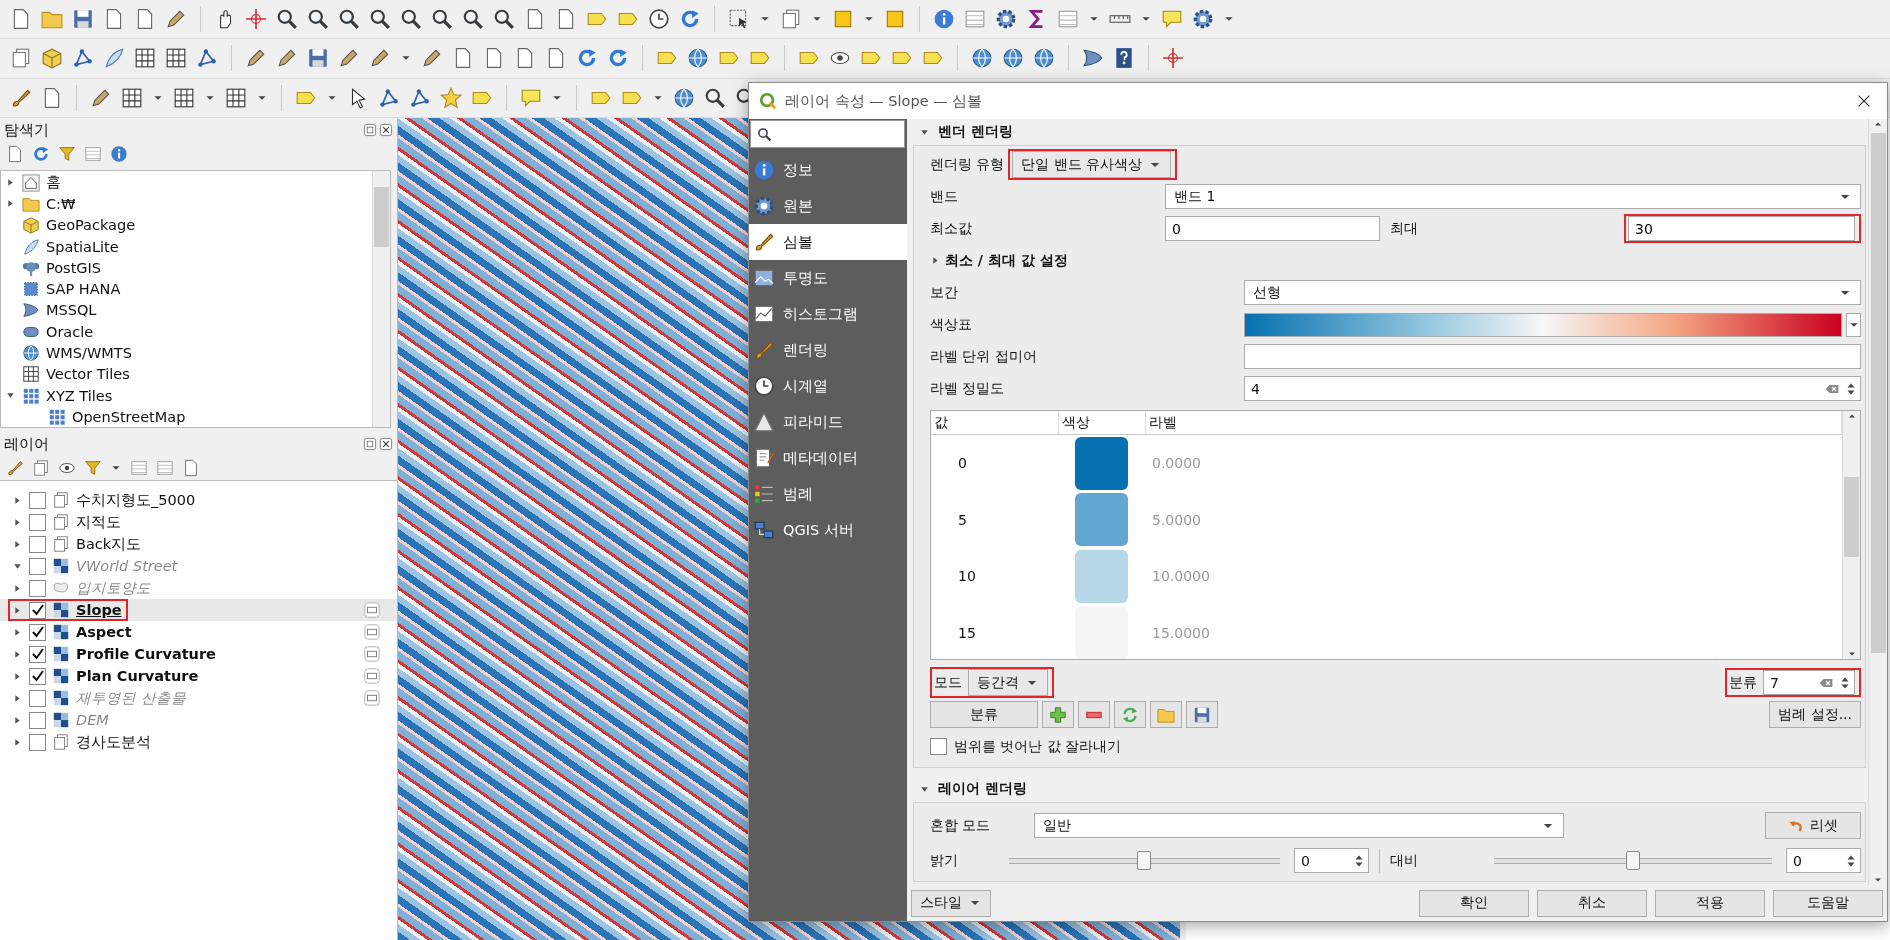 This screenshot has width=1890, height=940. What do you see at coordinates (41, 154) in the screenshot?
I see `refresh-icon` at bounding box center [41, 154].